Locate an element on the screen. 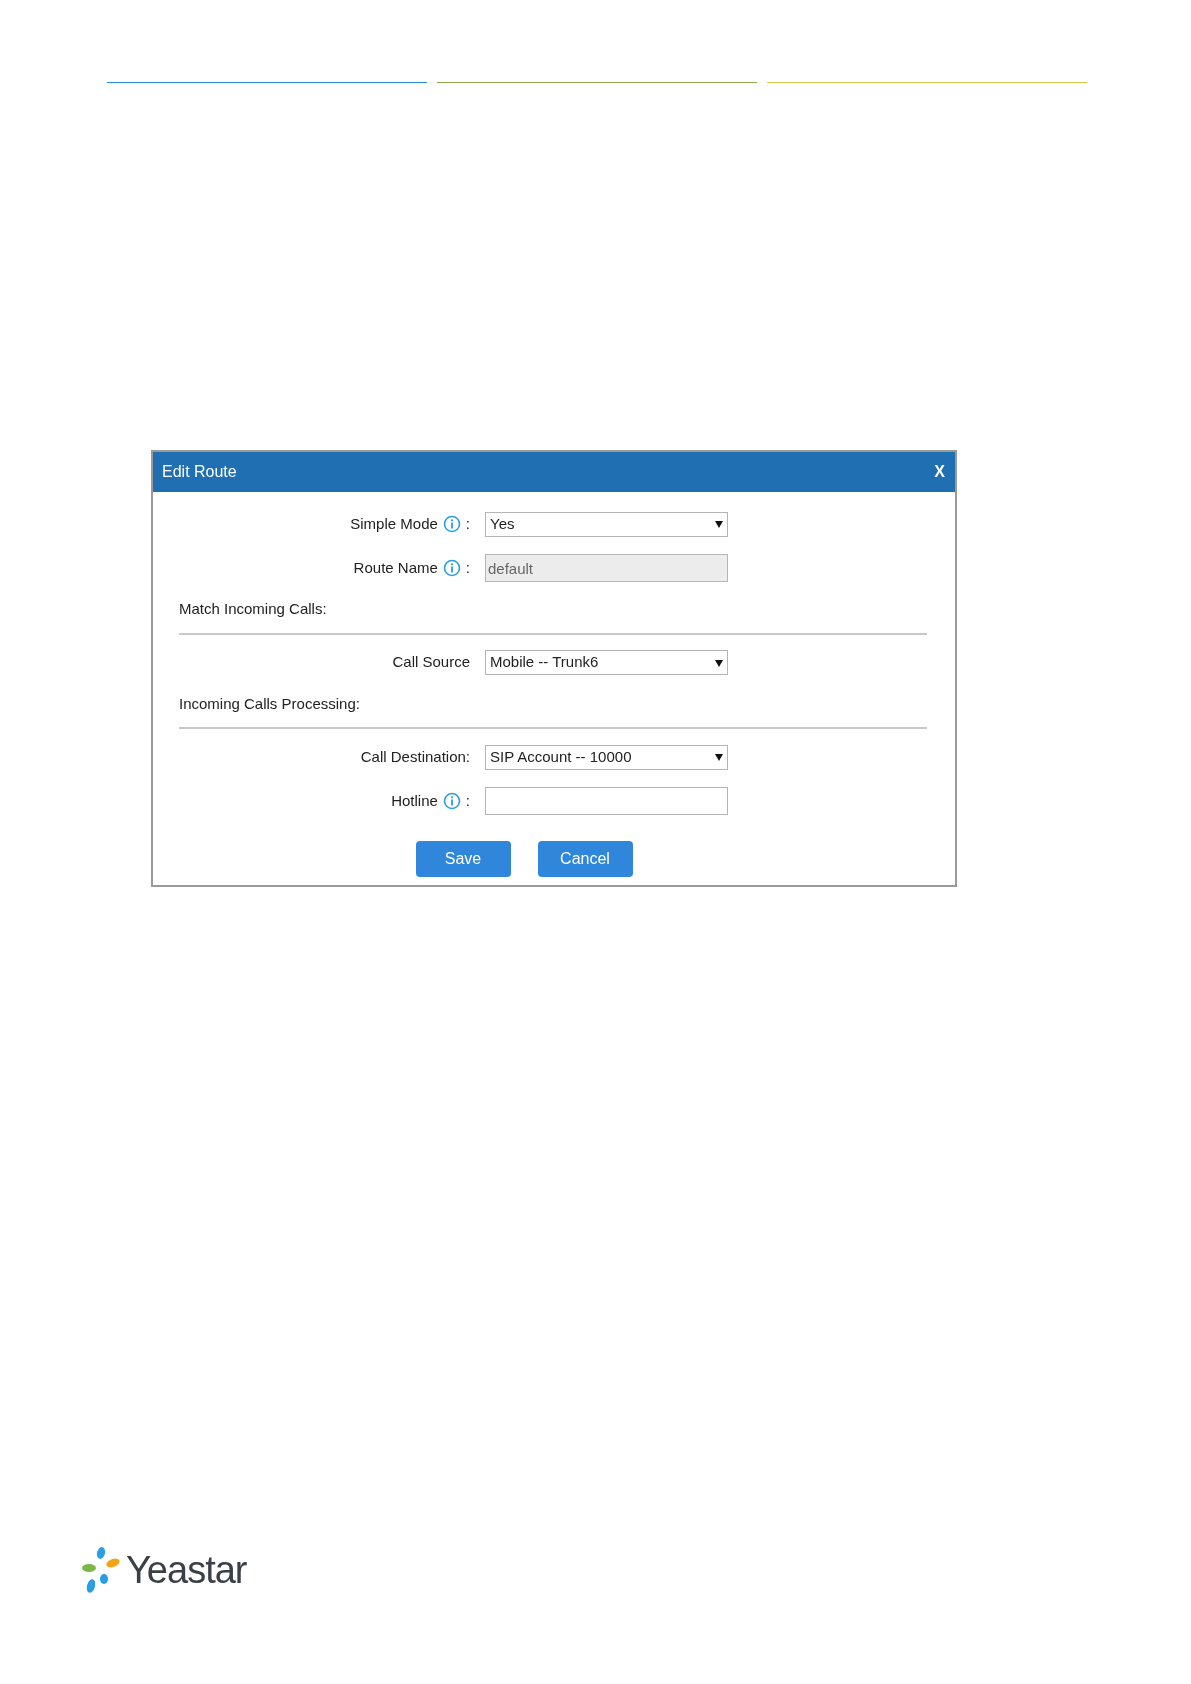 Image resolution: width=1191 pixels, height=1684 pixels. section-heading: Incoming Calls Processing: is located at coordinates (269, 703).